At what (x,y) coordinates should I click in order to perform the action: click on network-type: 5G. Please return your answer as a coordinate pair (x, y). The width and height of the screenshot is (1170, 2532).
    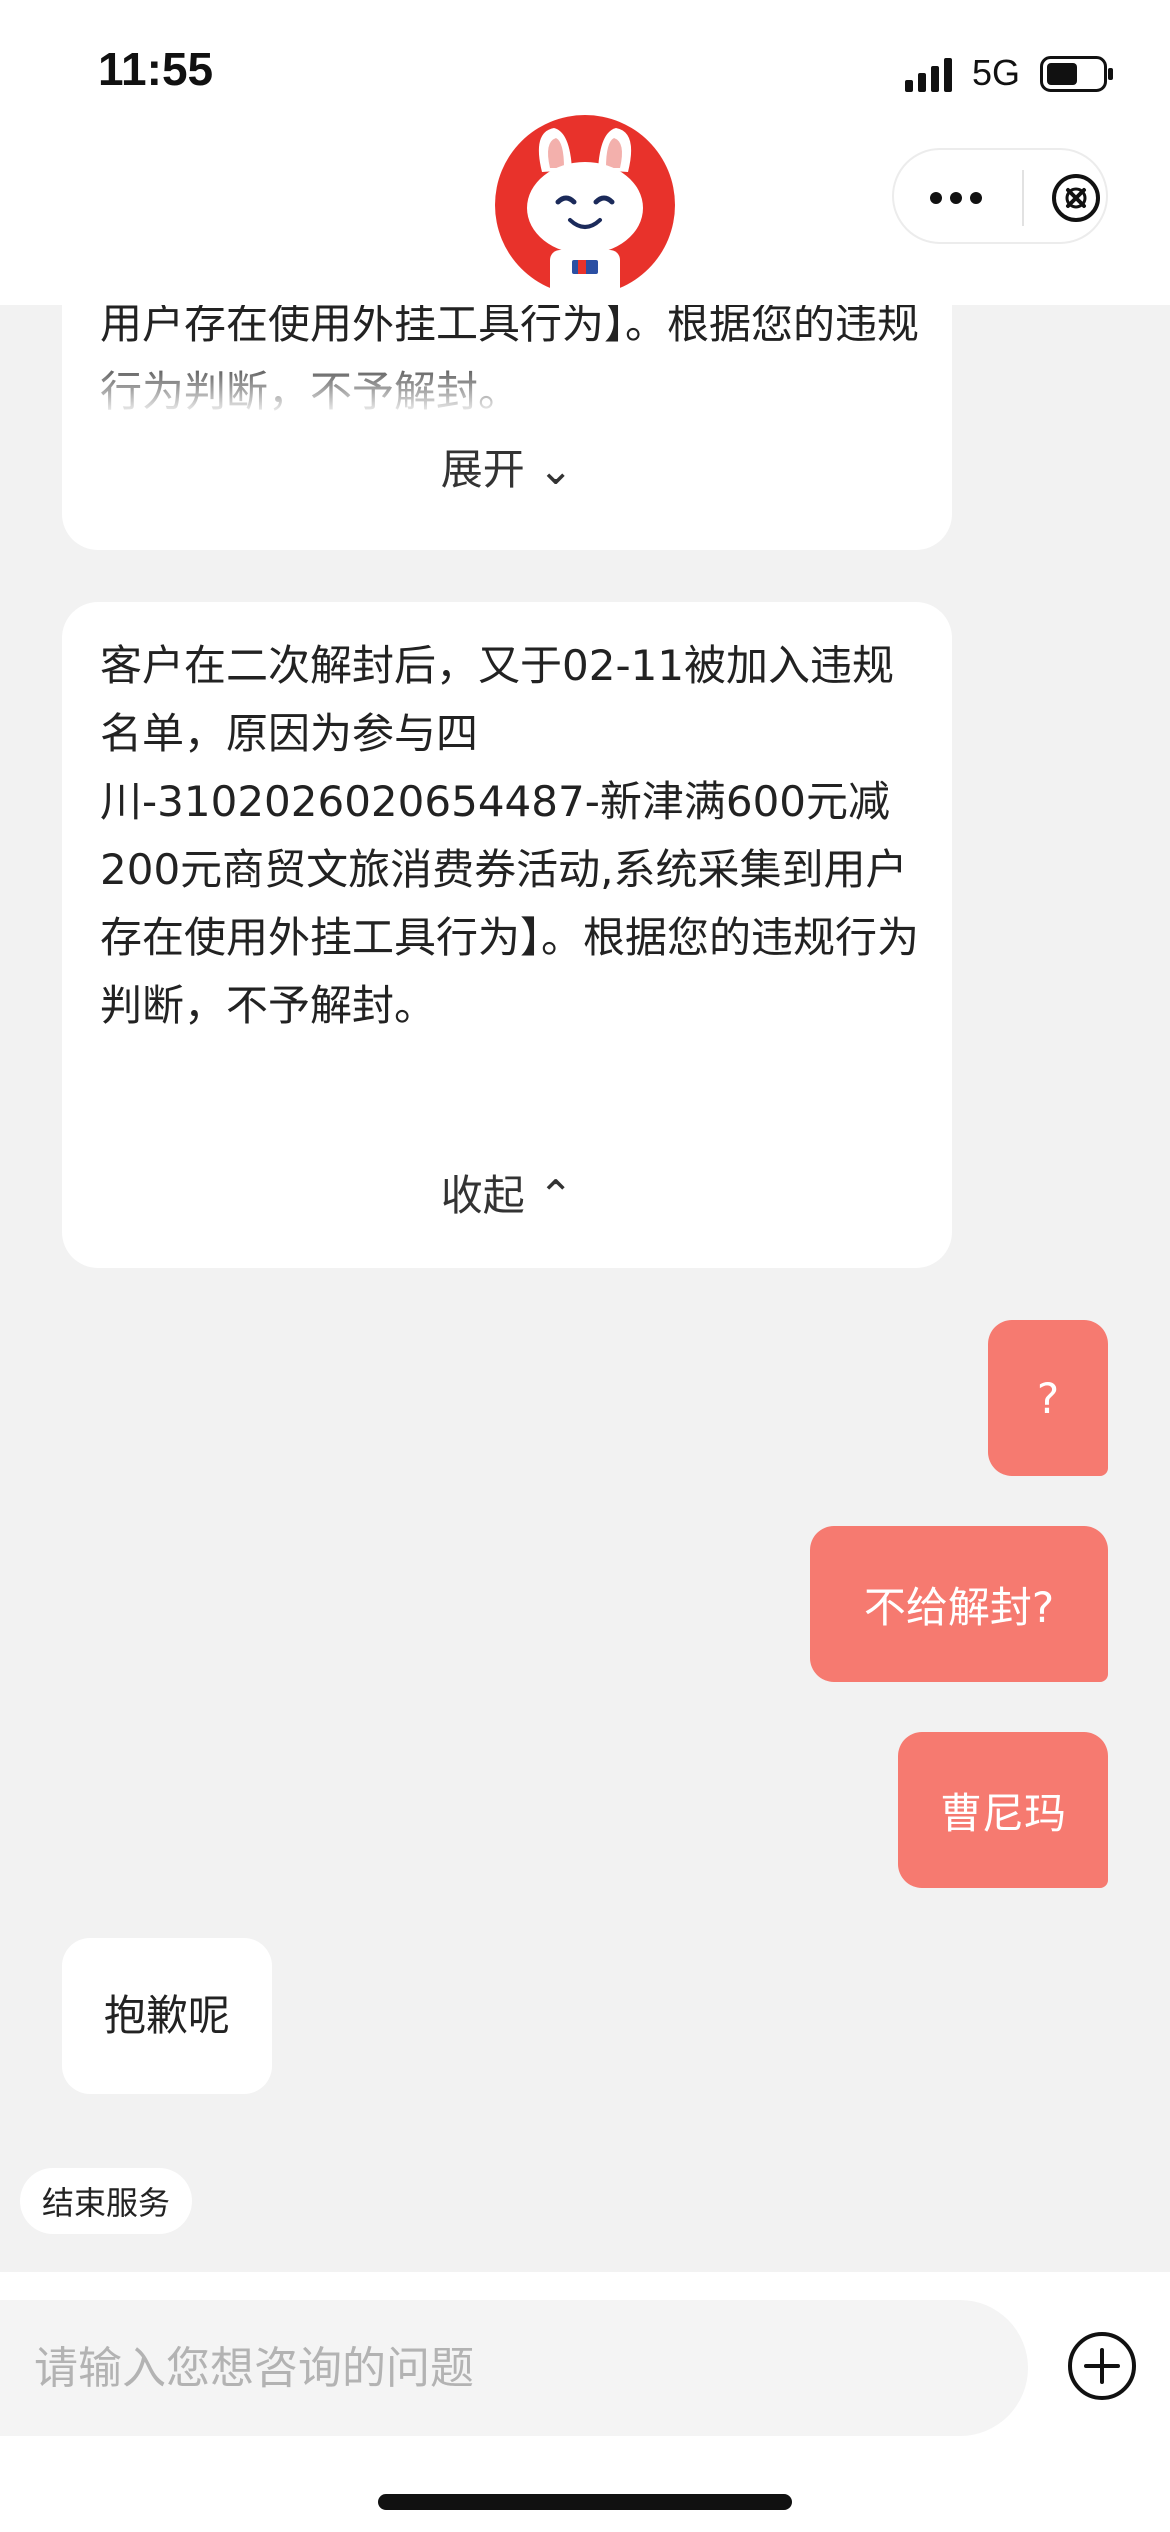
    Looking at the image, I should click on (996, 72).